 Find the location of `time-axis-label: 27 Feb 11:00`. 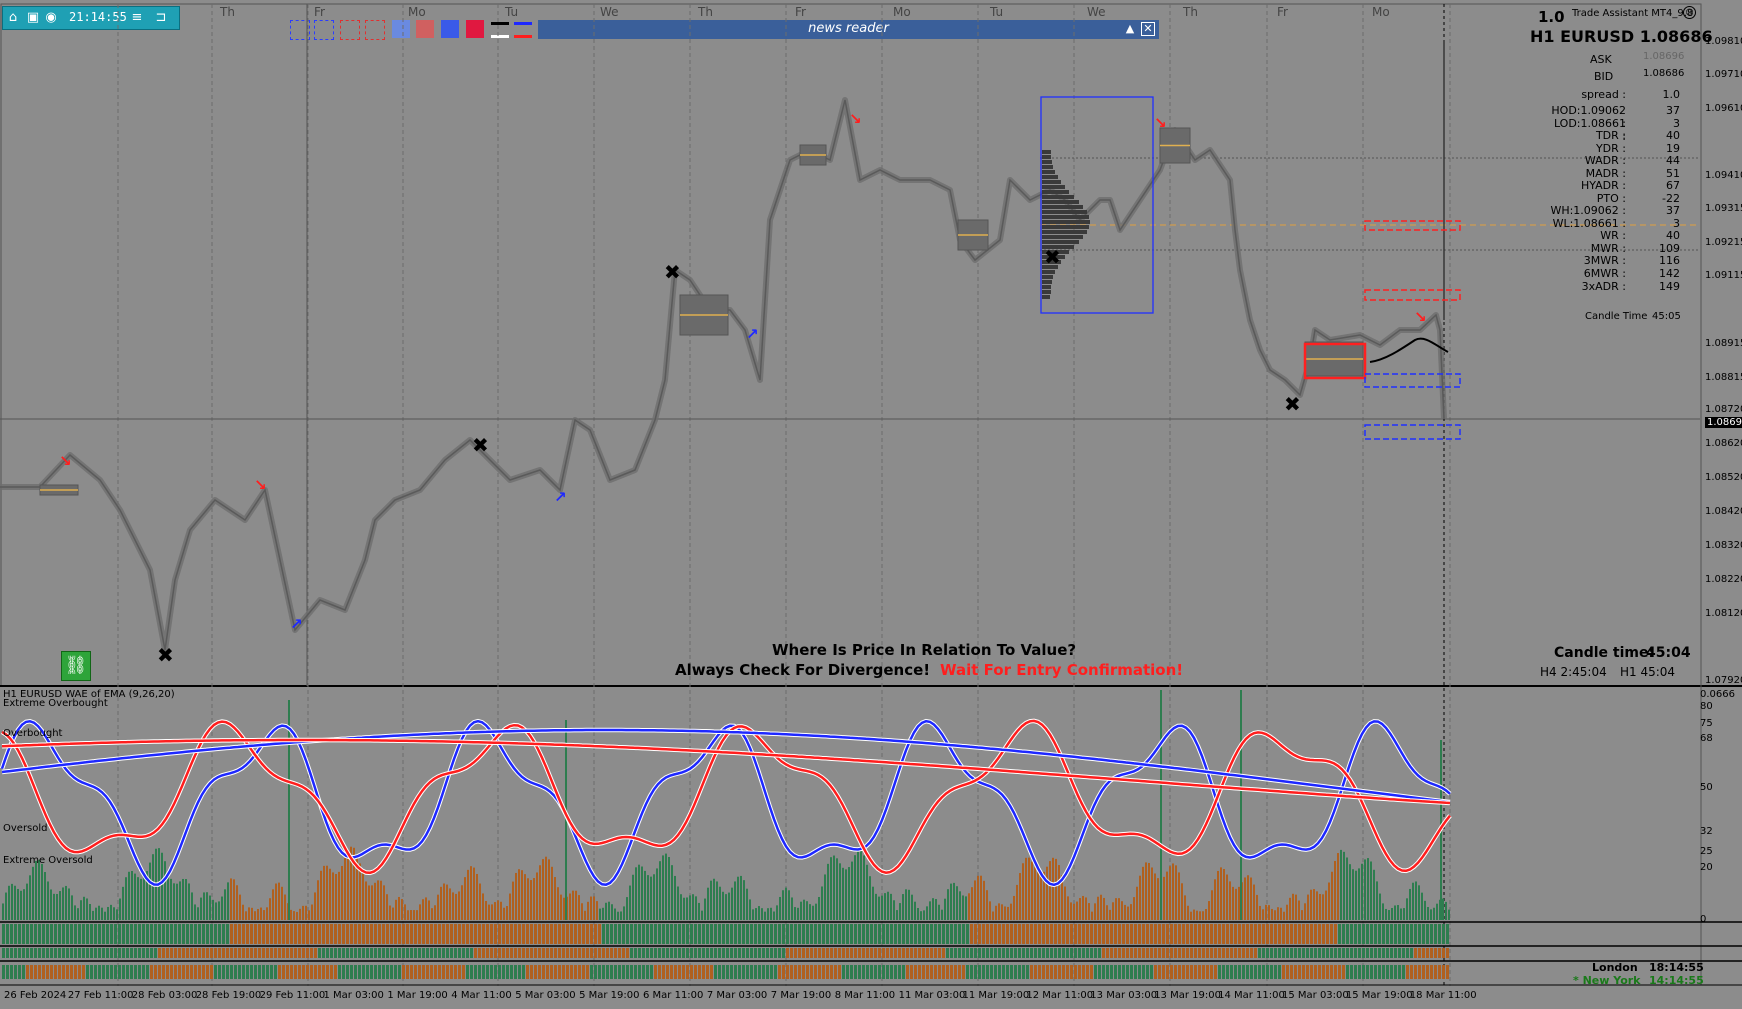

time-axis-label: 27 Feb 11:00 is located at coordinates (100, 995).